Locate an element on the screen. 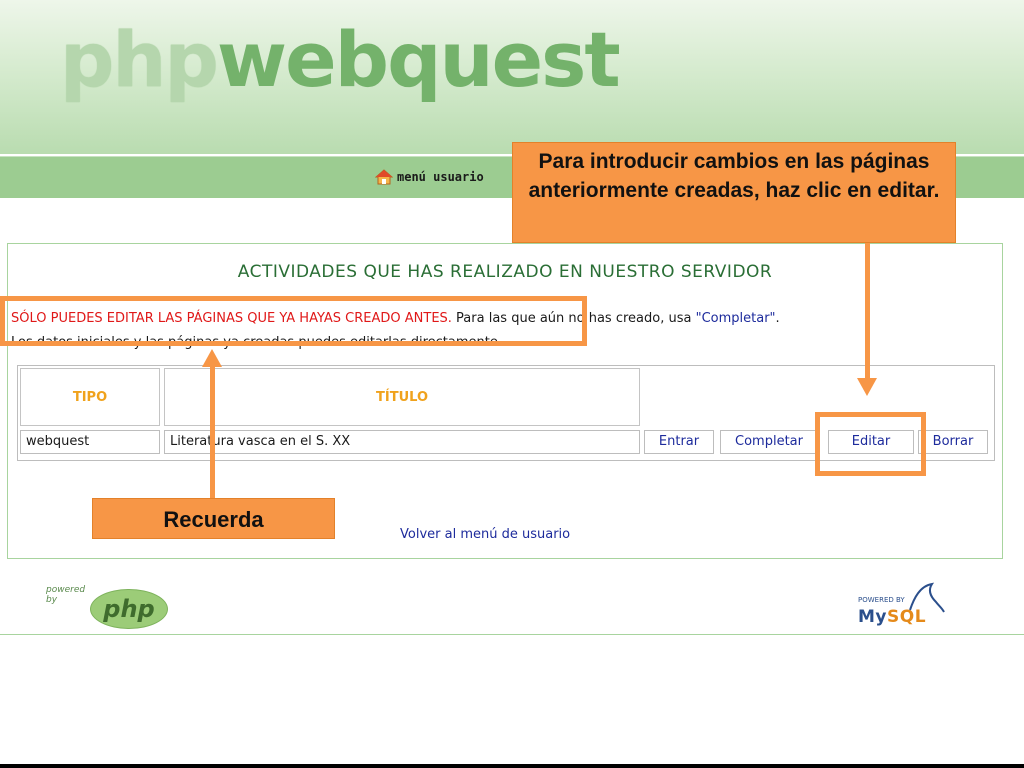 The width and height of the screenshot is (1024, 768). house-icon is located at coordinates (384, 177).